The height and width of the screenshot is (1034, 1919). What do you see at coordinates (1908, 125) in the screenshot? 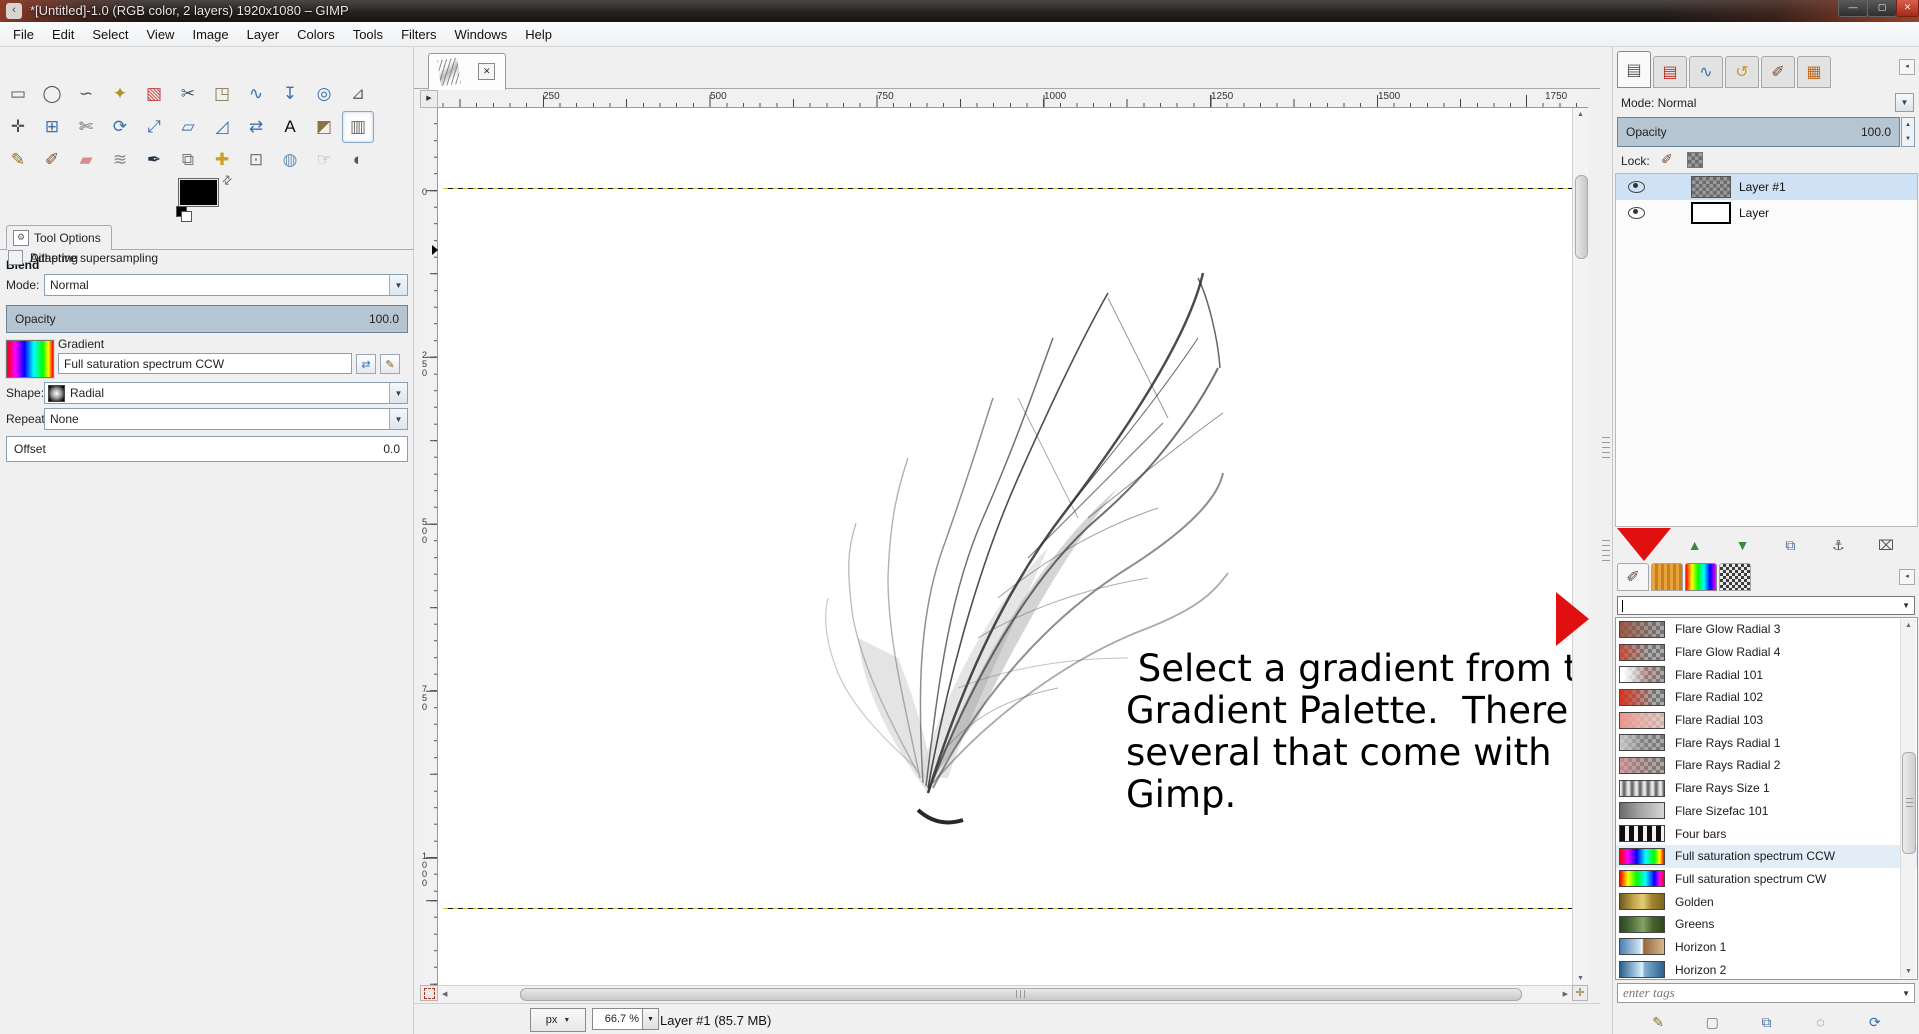
I see `spinner-up-icon: ▲` at bounding box center [1908, 125].